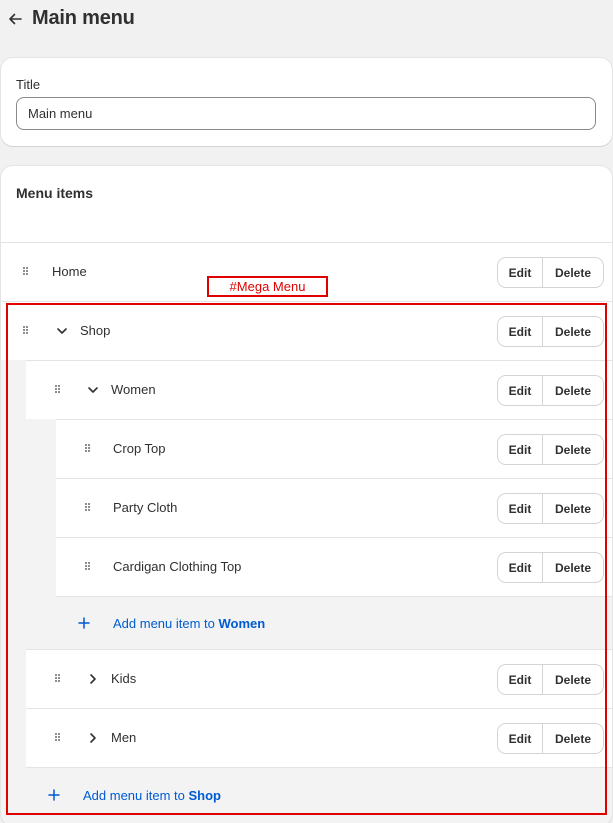 The image size is (613, 823). What do you see at coordinates (133, 389) in the screenshot?
I see `menu-item-label: Women` at bounding box center [133, 389].